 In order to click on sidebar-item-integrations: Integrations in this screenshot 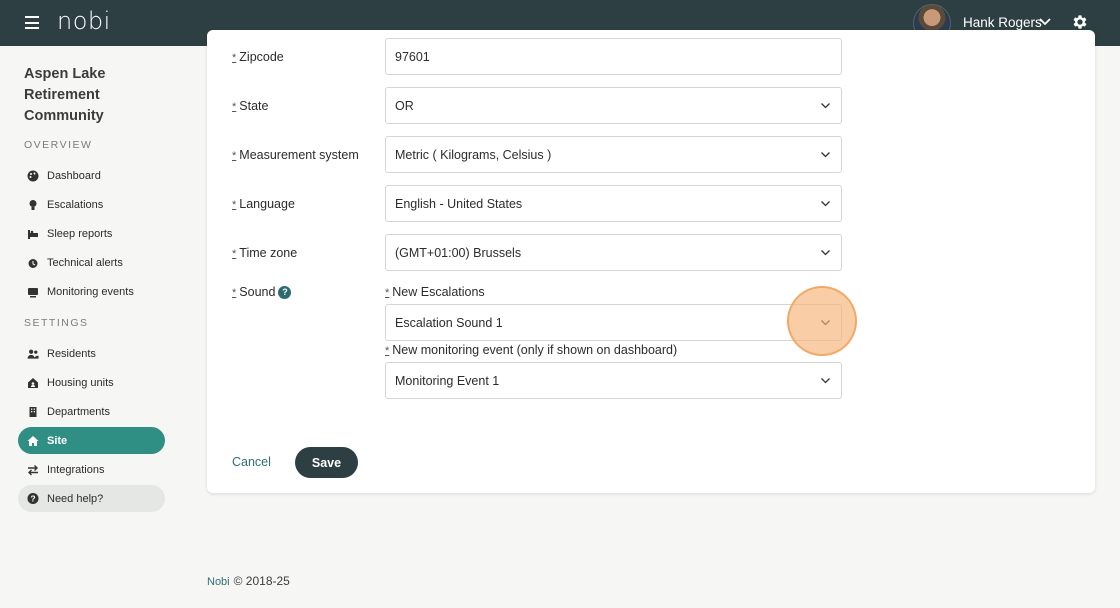, I will do `click(91, 469)`.